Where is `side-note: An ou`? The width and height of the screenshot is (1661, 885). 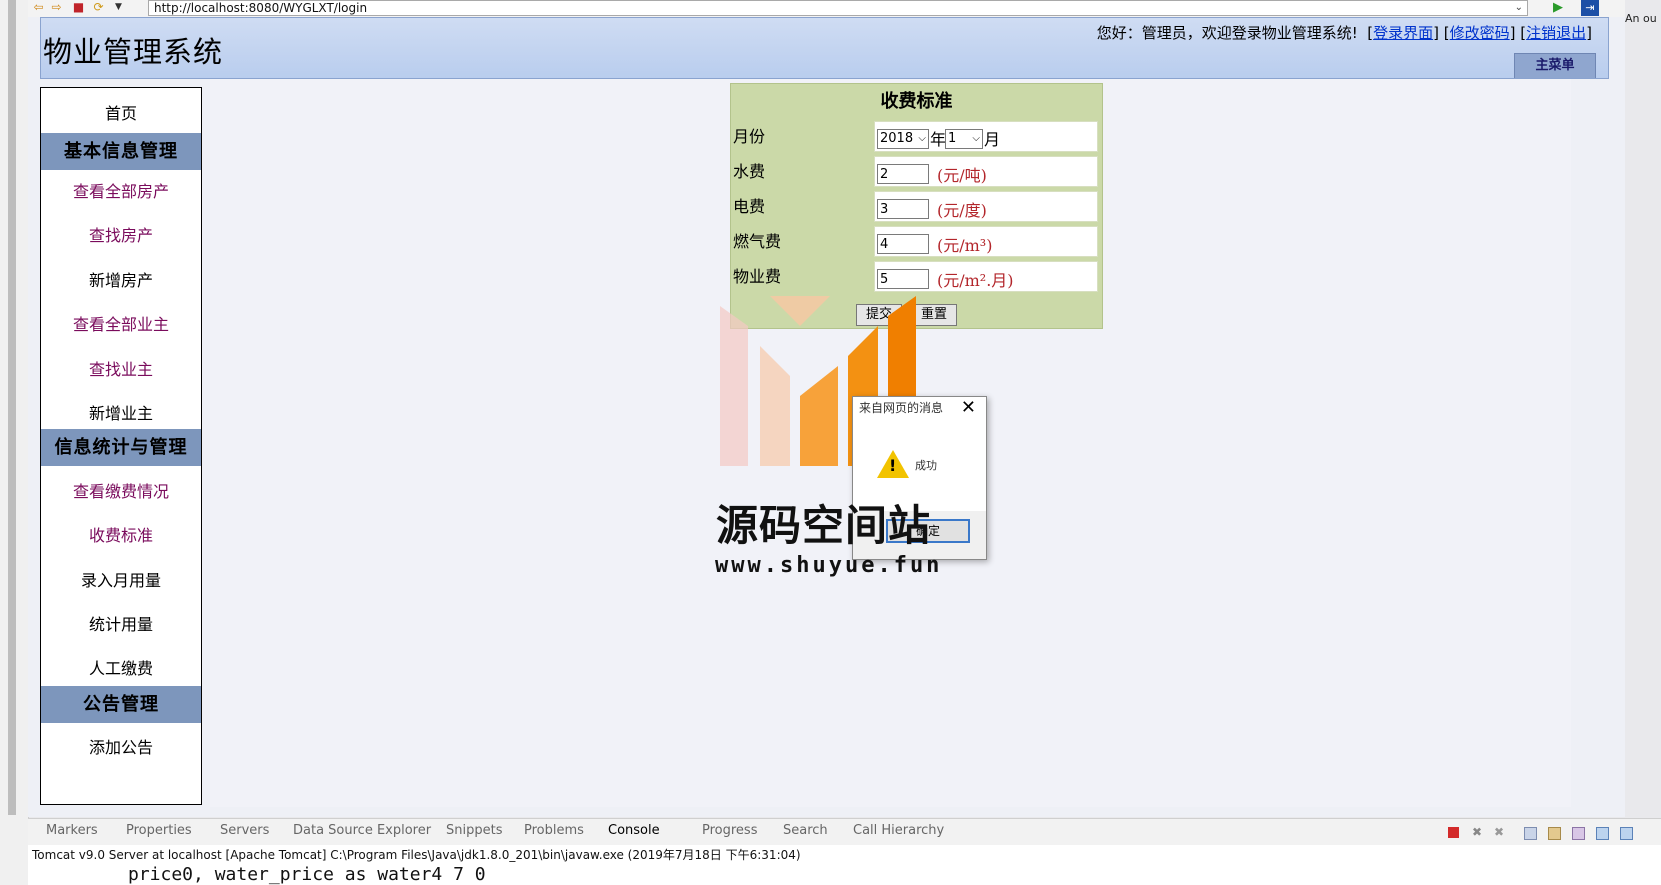
side-note: An ou is located at coordinates (1641, 18).